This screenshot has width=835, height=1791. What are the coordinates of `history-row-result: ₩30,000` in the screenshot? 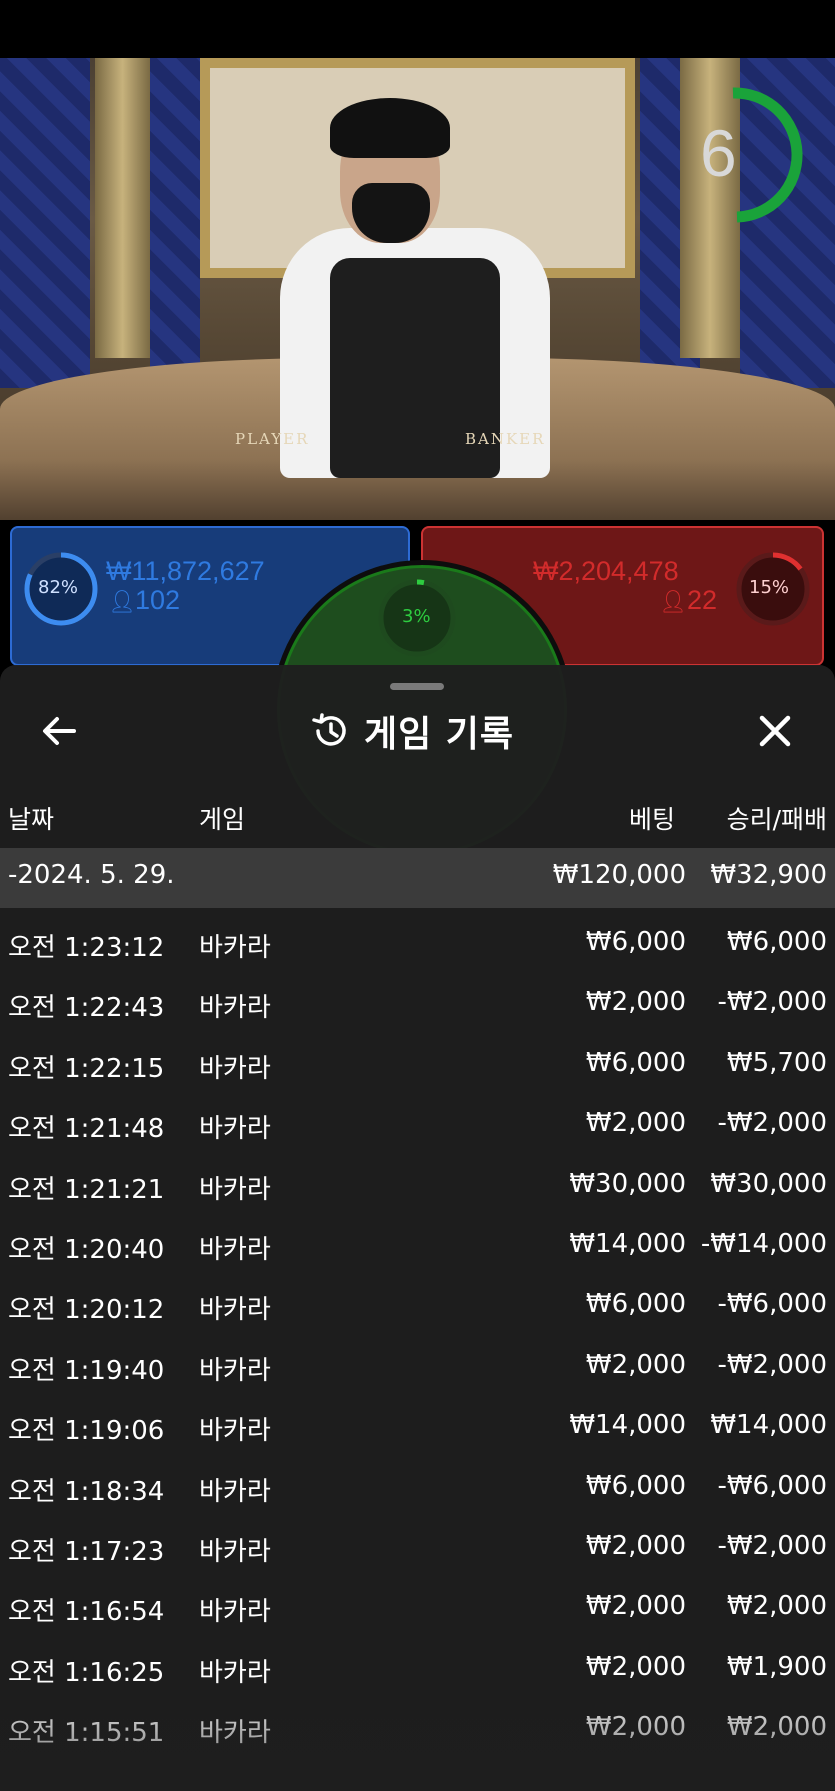 It's located at (768, 1183).